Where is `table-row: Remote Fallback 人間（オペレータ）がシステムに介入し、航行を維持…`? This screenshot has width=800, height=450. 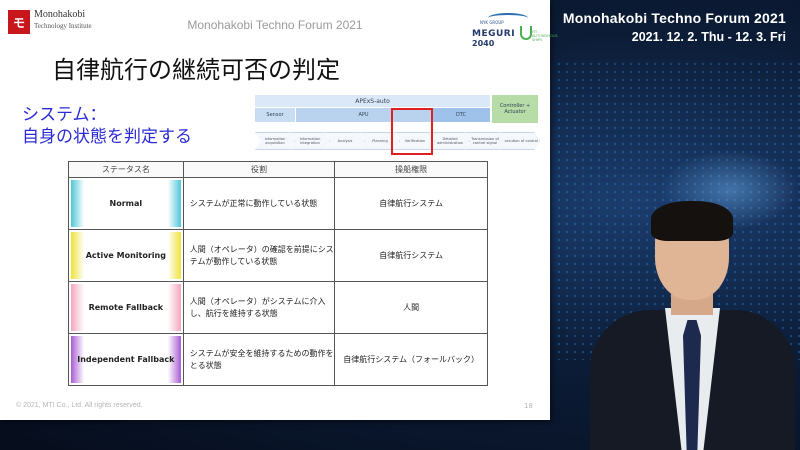 table-row: Remote Fallback 人間（オペレータ）がシステムに介入し、航行を維持… is located at coordinates (278, 307).